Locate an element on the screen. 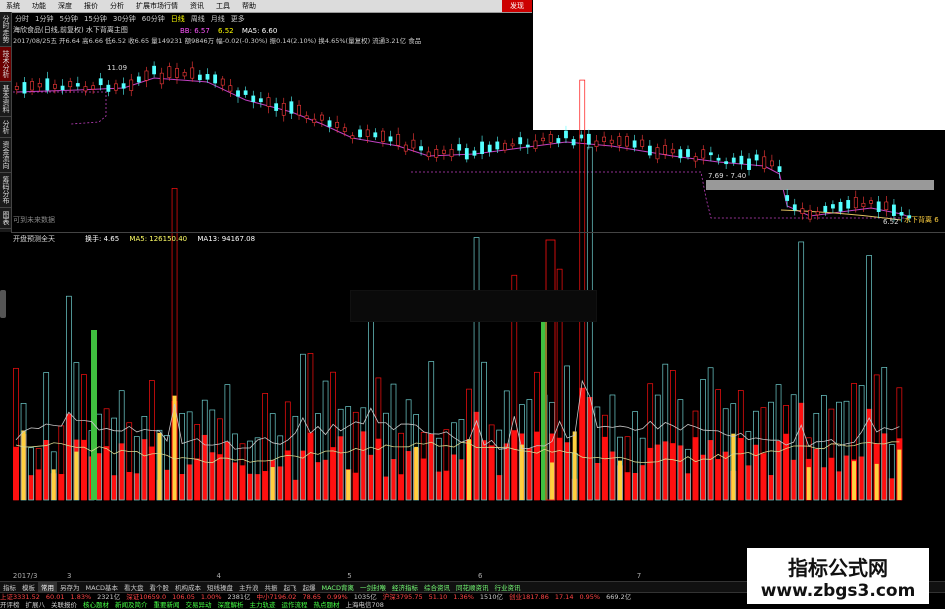 This screenshot has height=609, width=945. menu-system: 系统 is located at coordinates (13, 6).